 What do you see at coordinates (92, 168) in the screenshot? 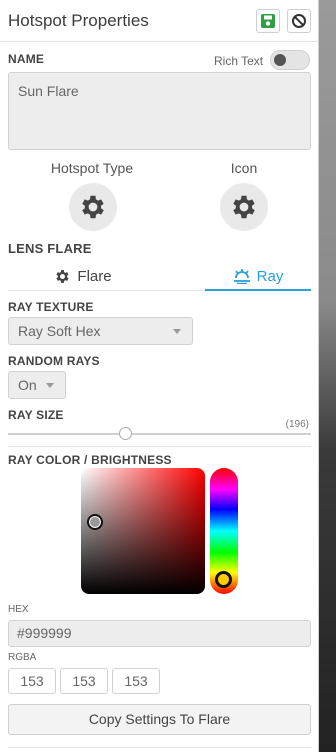
I see `hotspot-type-label: Hotspot Type` at bounding box center [92, 168].